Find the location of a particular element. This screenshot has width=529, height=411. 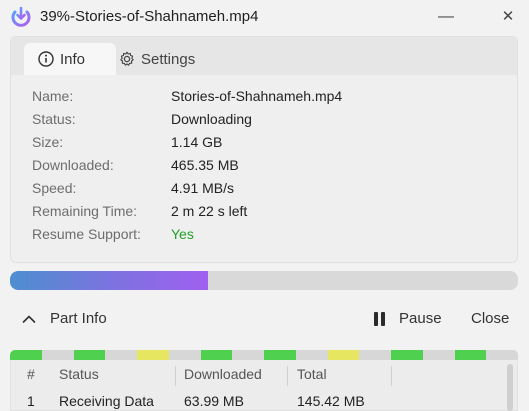

title-bar: 39%-Stories-of-Shahnameh.mp4 — ✕ is located at coordinates (264, 18).